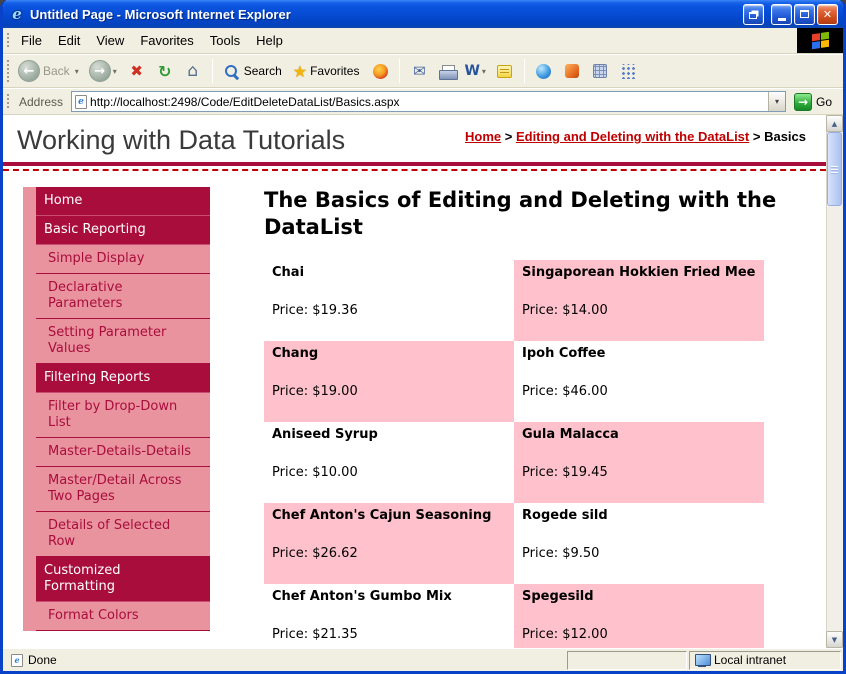 Image resolution: width=846 pixels, height=674 pixels. I want to click on sidebar-item: Customized Formatting, so click(123, 579).